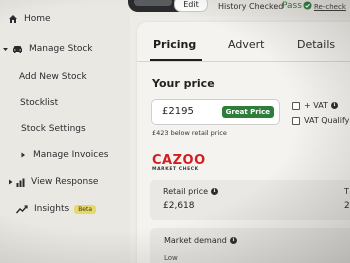  What do you see at coordinates (246, 44) in the screenshot?
I see `tab-advert: Advert` at bounding box center [246, 44].